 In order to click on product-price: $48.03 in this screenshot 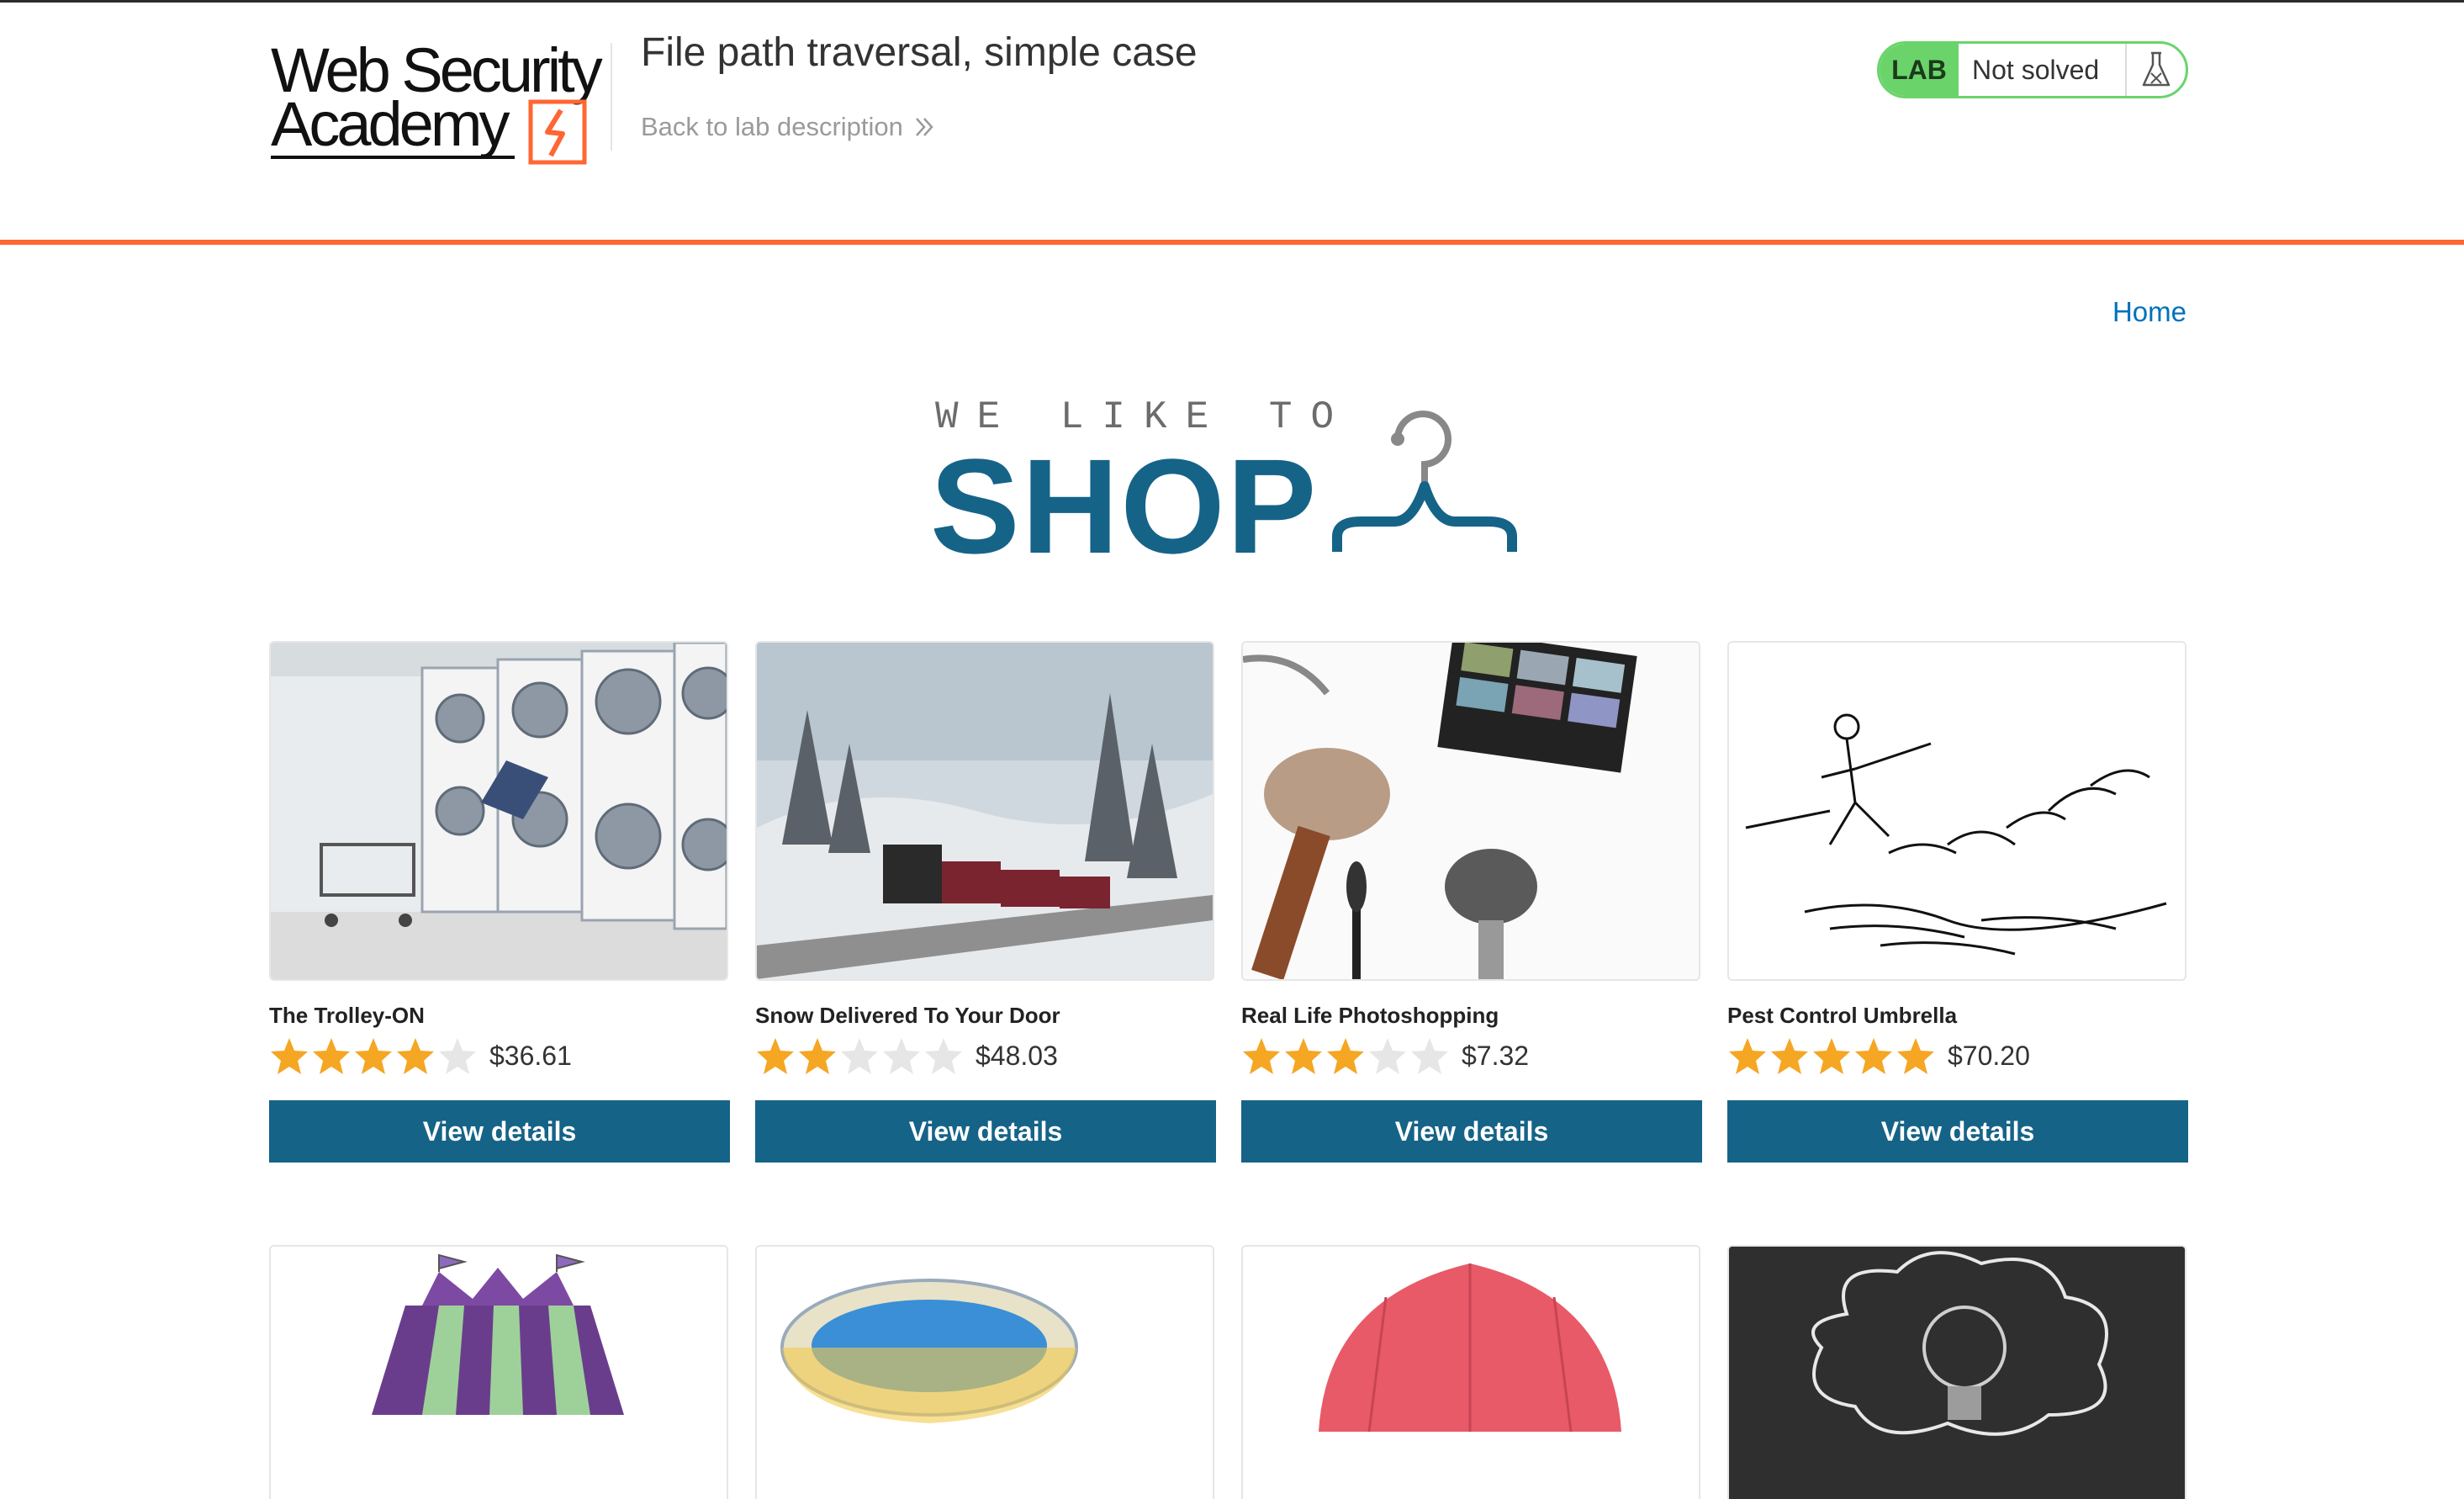, I will do `click(1017, 1056)`.